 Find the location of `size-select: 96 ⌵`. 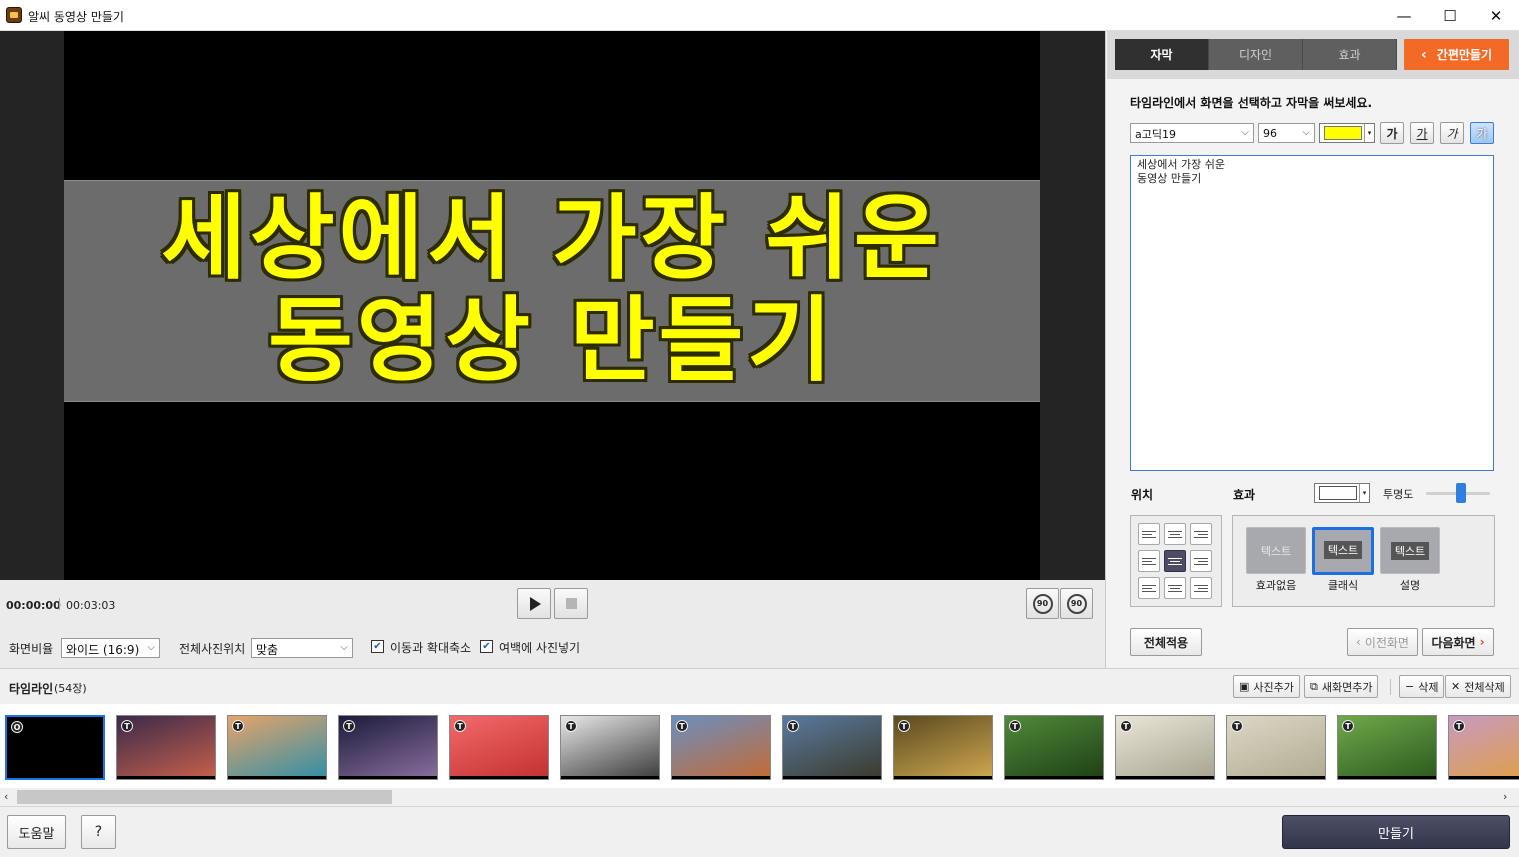

size-select: 96 ⌵ is located at coordinates (1286, 133).